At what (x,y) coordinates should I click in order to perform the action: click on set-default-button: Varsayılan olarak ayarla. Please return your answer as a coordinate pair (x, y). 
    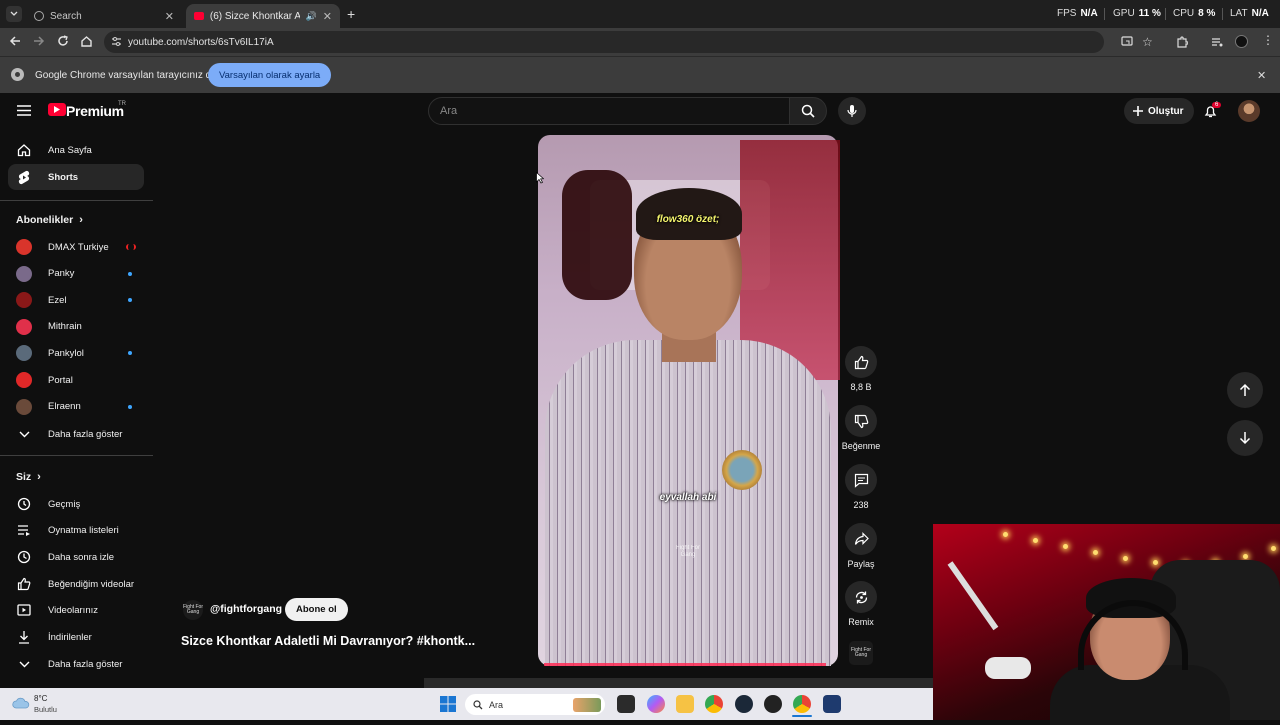
    Looking at the image, I should click on (270, 75).